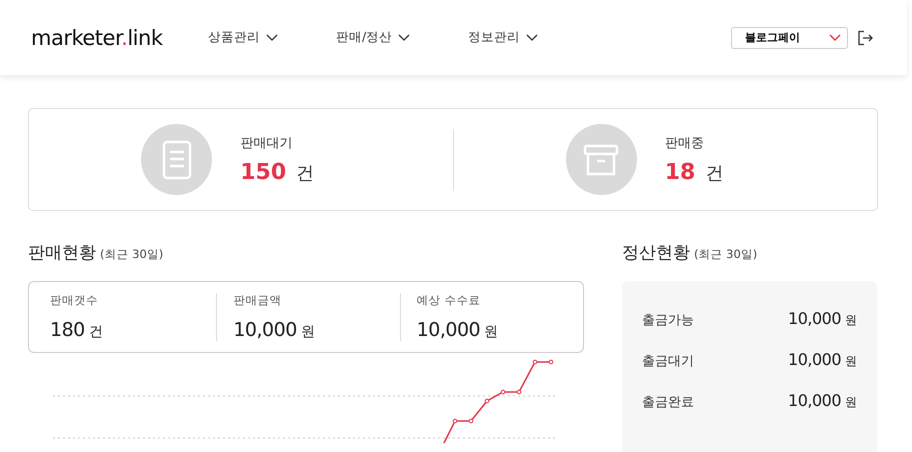  I want to click on section-title: 정산현황, so click(656, 253).